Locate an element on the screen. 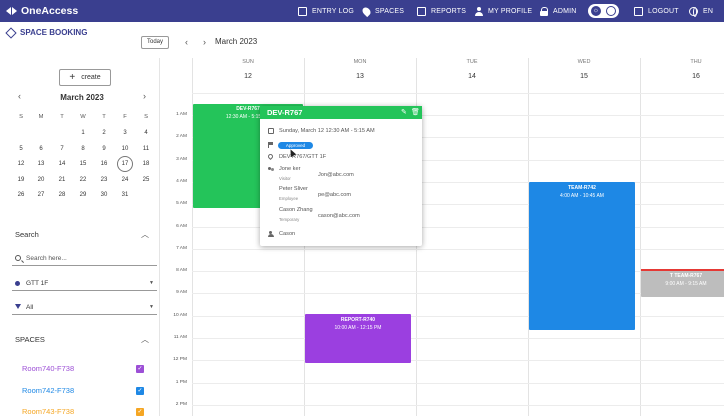 The image size is (724, 416). popover-location: DEV-R767/GTT 1F is located at coordinates (303, 157).